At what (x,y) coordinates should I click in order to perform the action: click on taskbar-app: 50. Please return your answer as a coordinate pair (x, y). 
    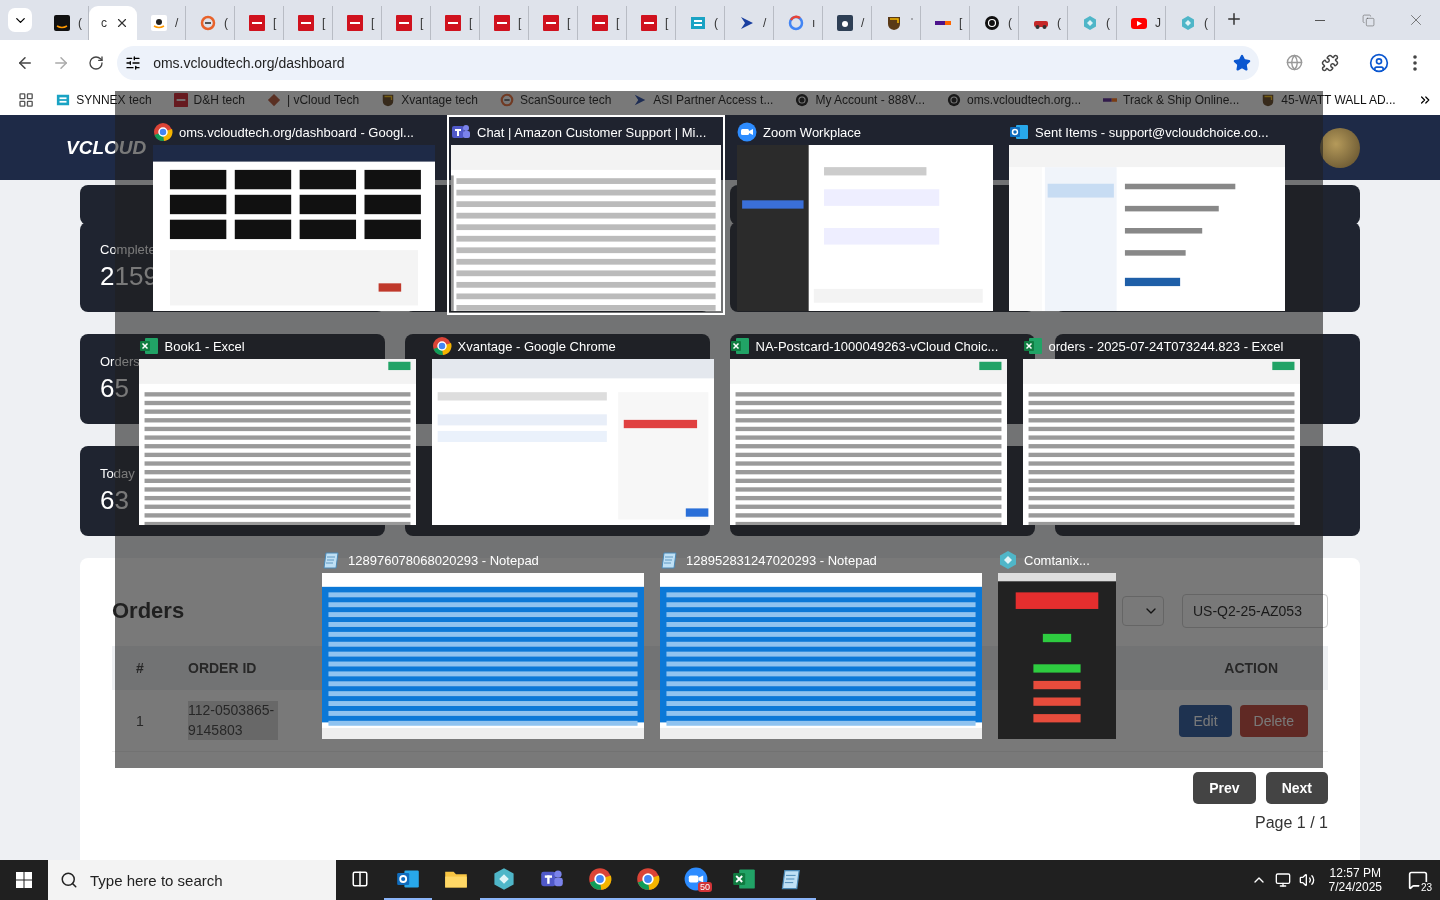
    Looking at the image, I should click on (696, 880).